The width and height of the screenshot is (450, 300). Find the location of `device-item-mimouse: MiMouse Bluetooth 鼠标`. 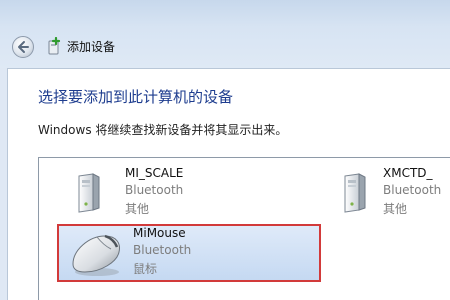

device-item-mimouse: MiMouse Bluetooth 鼠标 is located at coordinates (189, 253).